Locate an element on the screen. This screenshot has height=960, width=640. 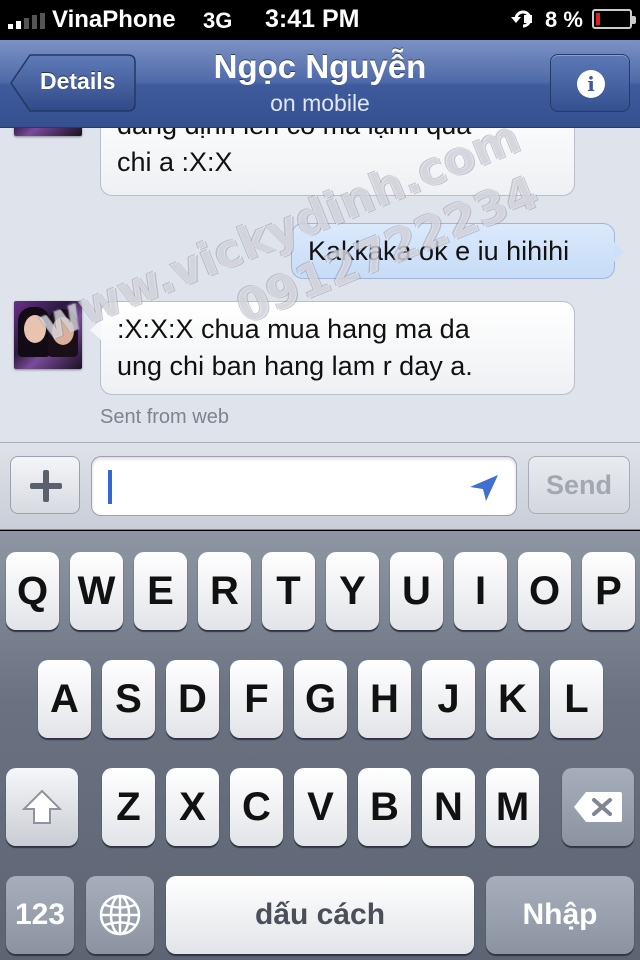
send-button: Send is located at coordinates (579, 485).